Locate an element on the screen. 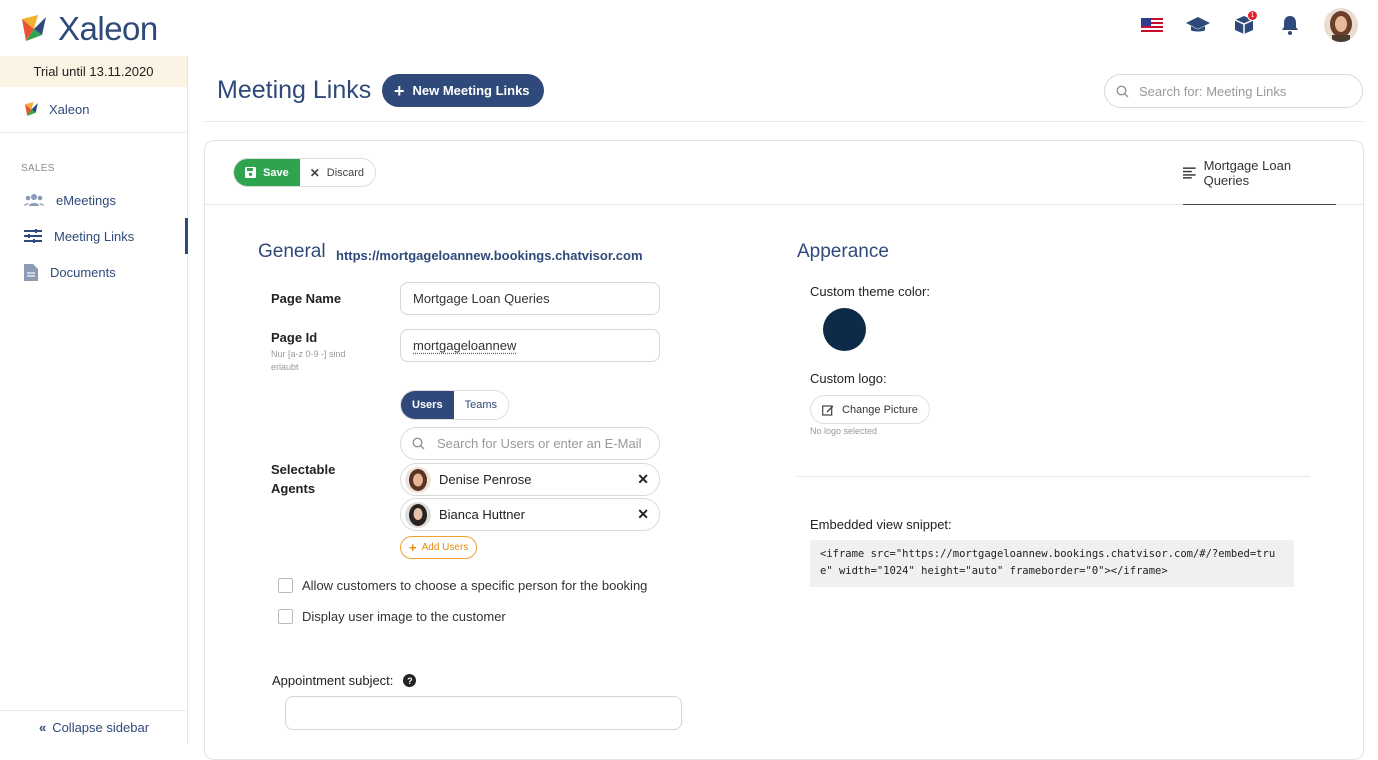 The image size is (1378, 760). agent-name: Bianca Huttner is located at coordinates (482, 514).